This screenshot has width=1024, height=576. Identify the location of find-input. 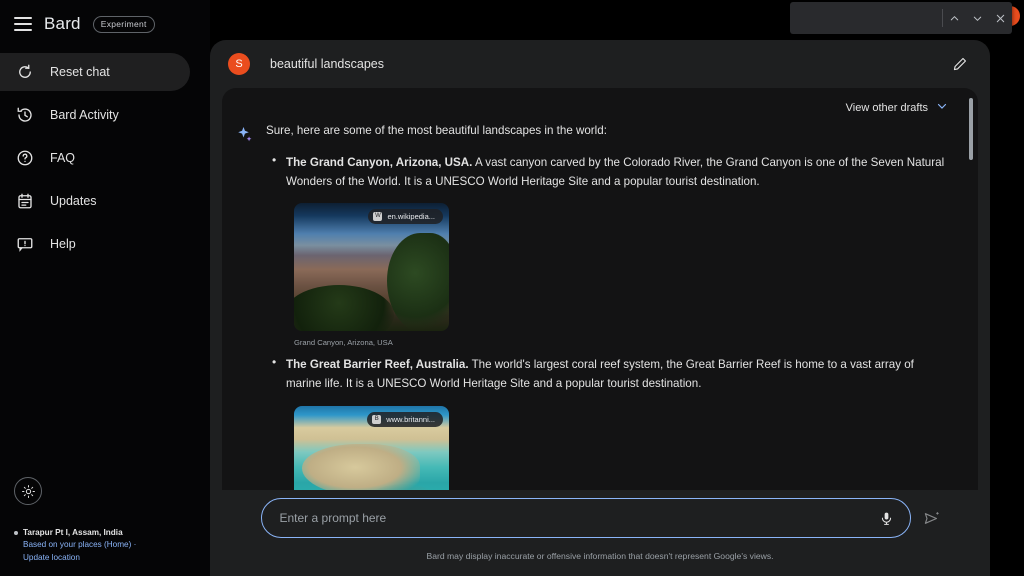
(866, 18).